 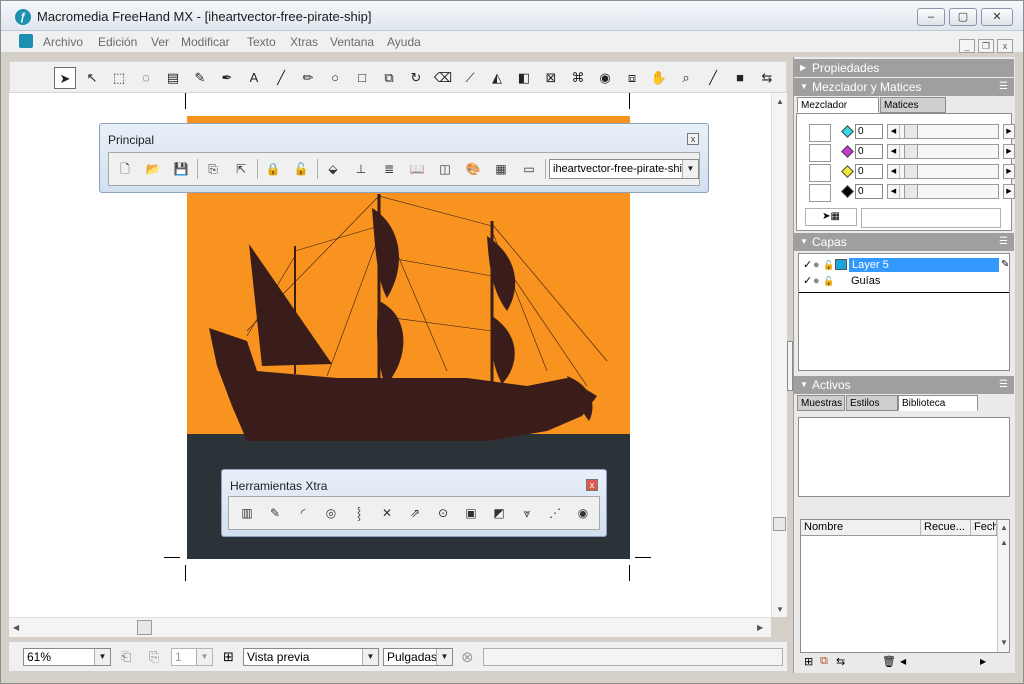 What do you see at coordinates (333, 169) in the screenshot?
I see `group-icon: ⬙` at bounding box center [333, 169].